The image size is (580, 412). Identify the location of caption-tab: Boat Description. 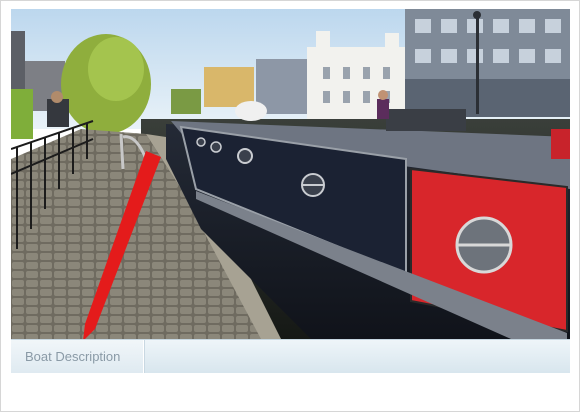
(77, 356).